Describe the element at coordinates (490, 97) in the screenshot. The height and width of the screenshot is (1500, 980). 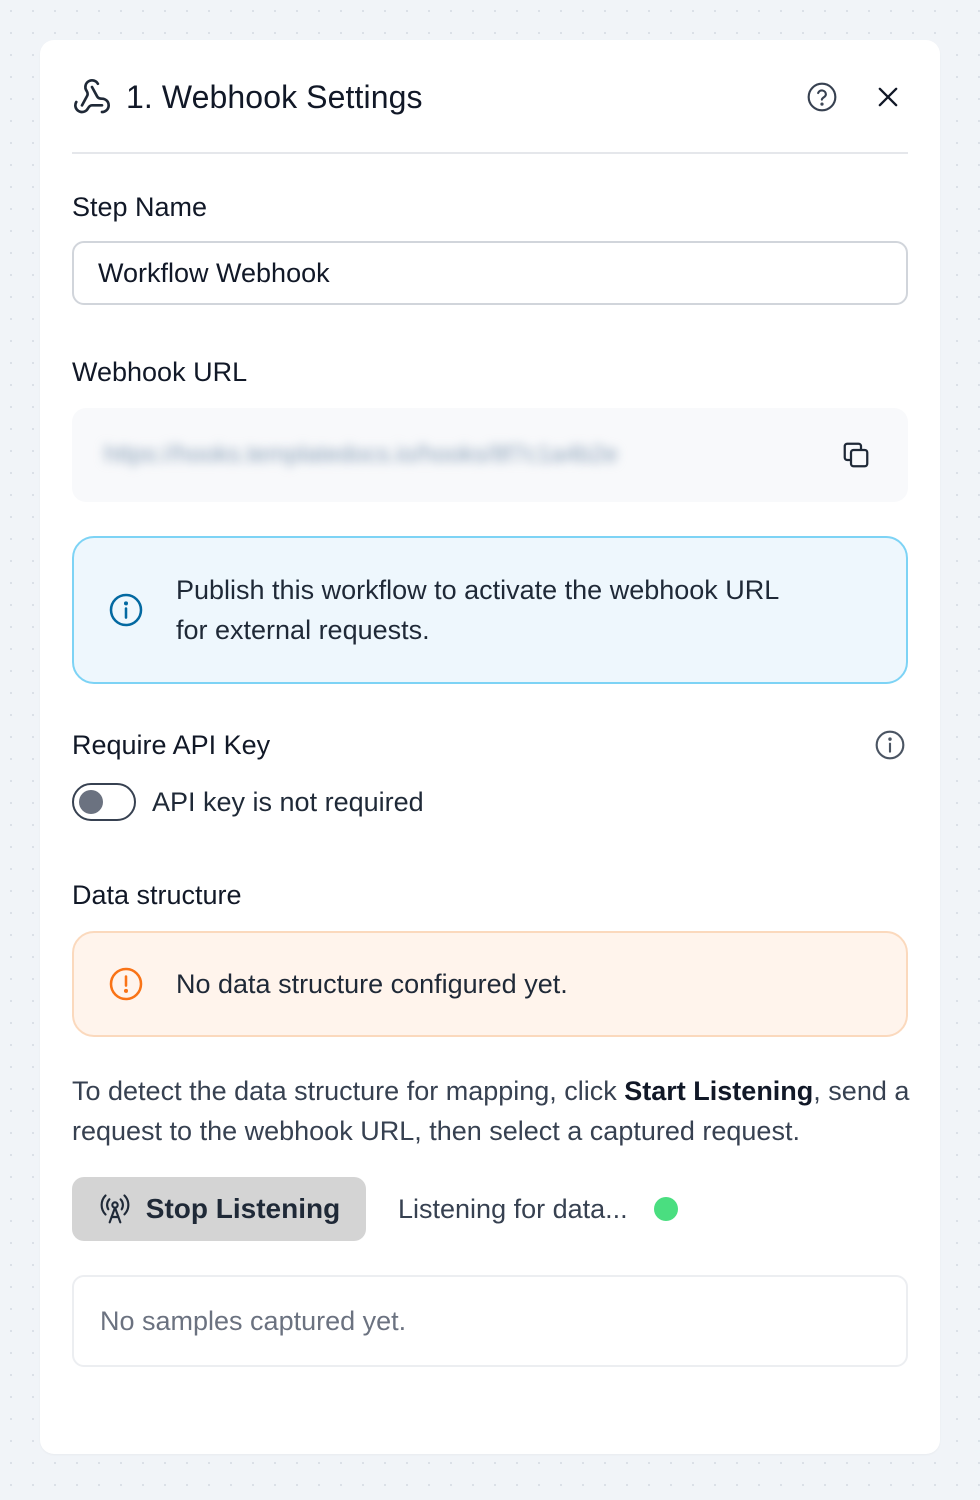
I see `panel-header: 1. Webhook Settings` at that location.